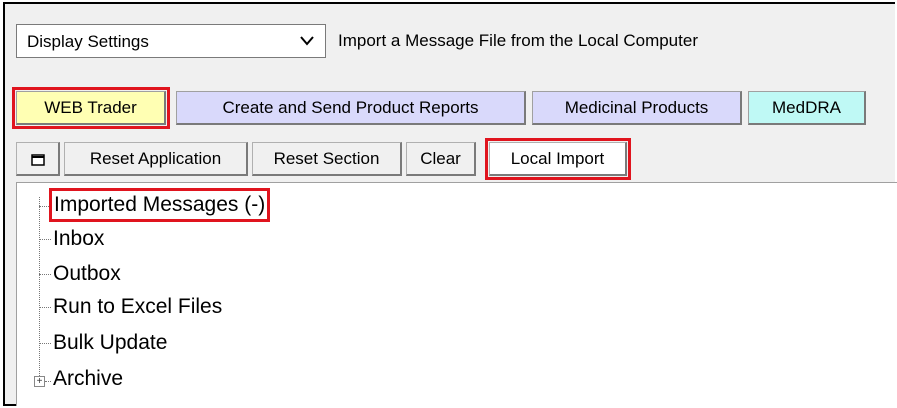 Image resolution: width=897 pixels, height=408 pixels. What do you see at coordinates (307, 41) in the screenshot?
I see `chevron-down-icon` at bounding box center [307, 41].